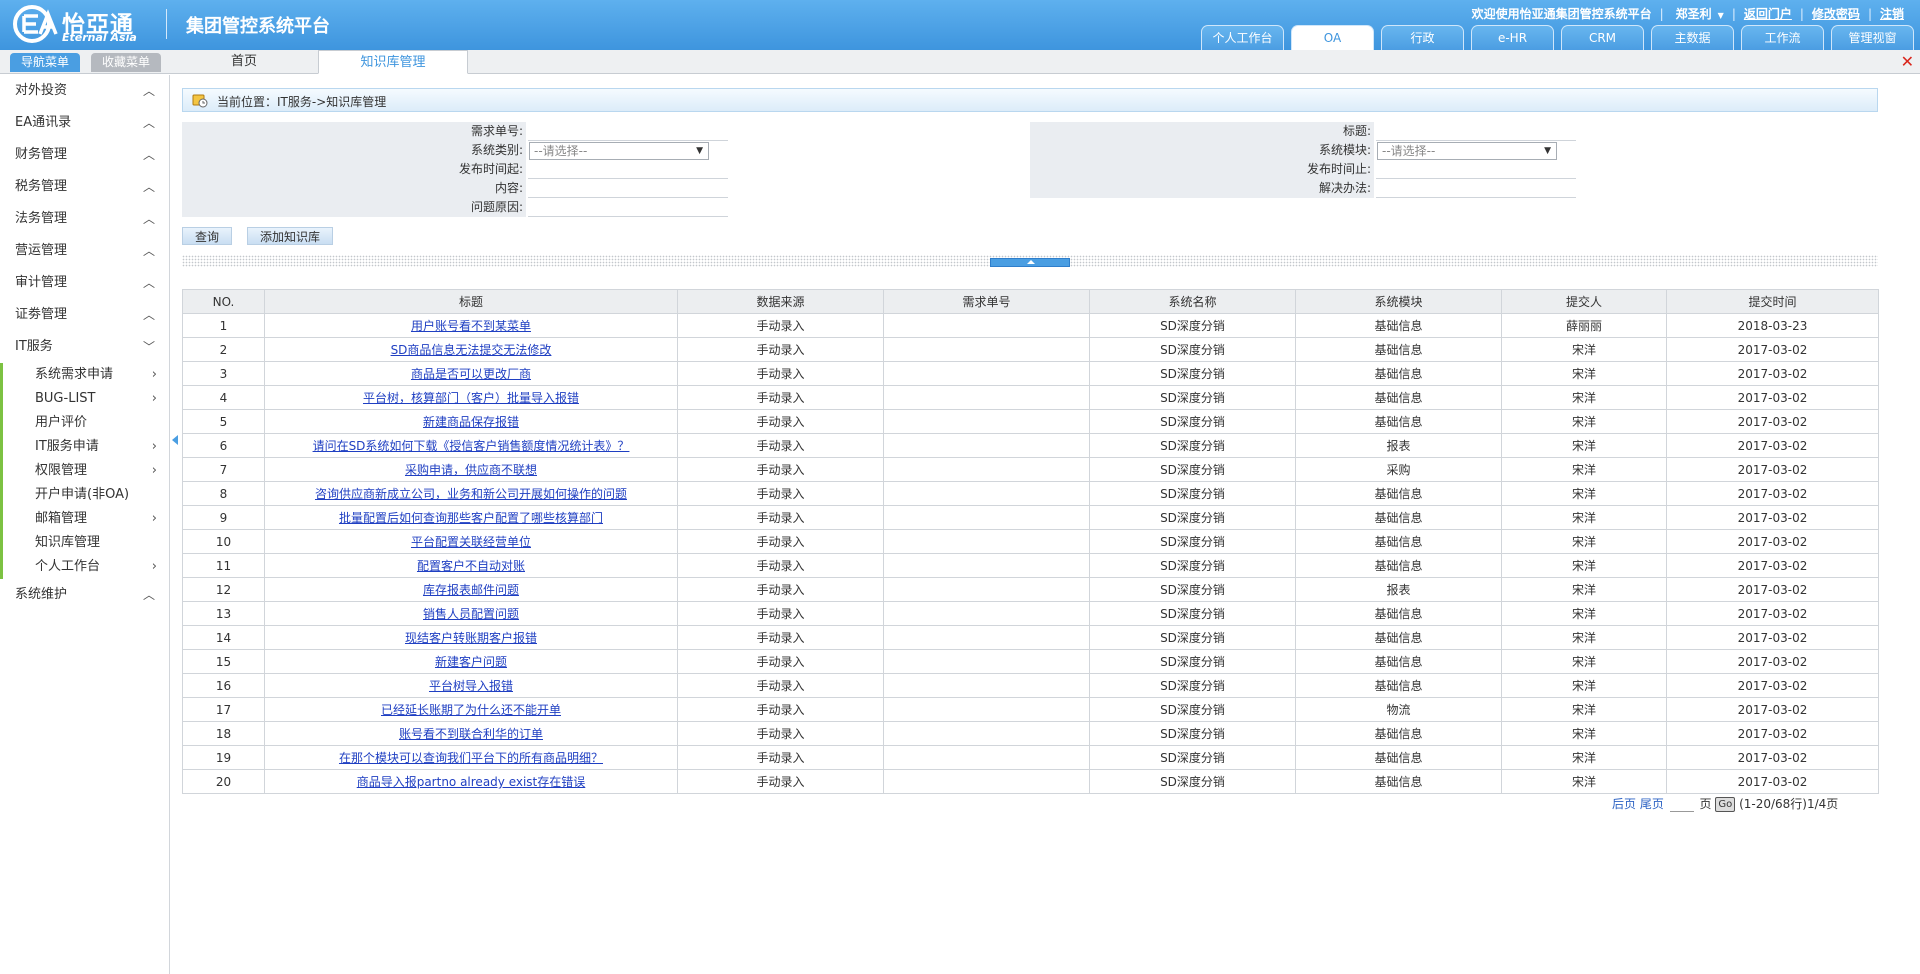 The width and height of the screenshot is (1920, 974). What do you see at coordinates (244, 62) in the screenshot?
I see `tab-home: 首页` at bounding box center [244, 62].